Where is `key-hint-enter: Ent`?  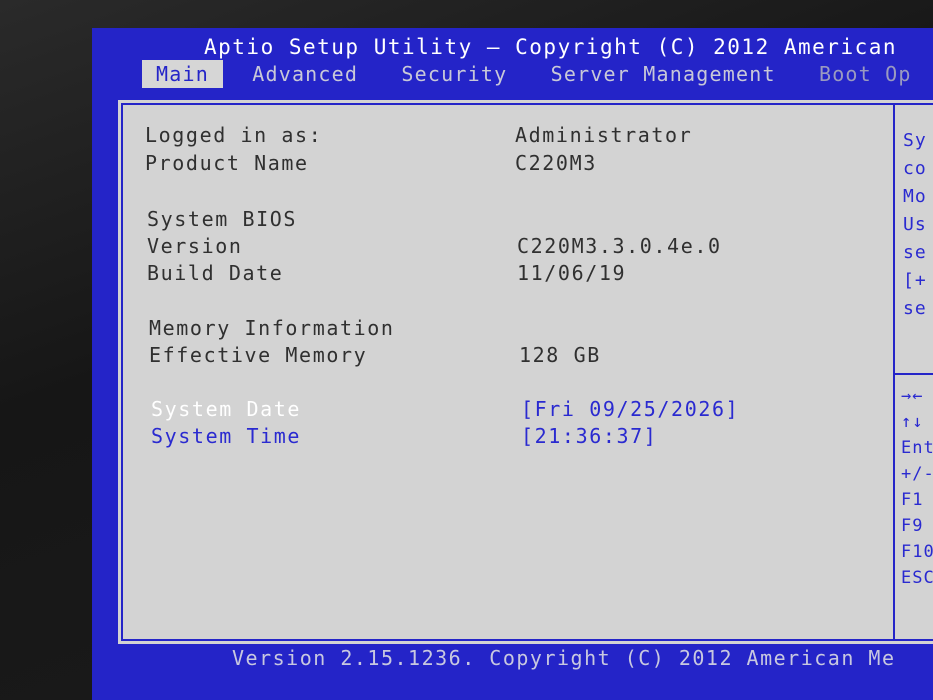 key-hint-enter: Ent is located at coordinates (917, 448).